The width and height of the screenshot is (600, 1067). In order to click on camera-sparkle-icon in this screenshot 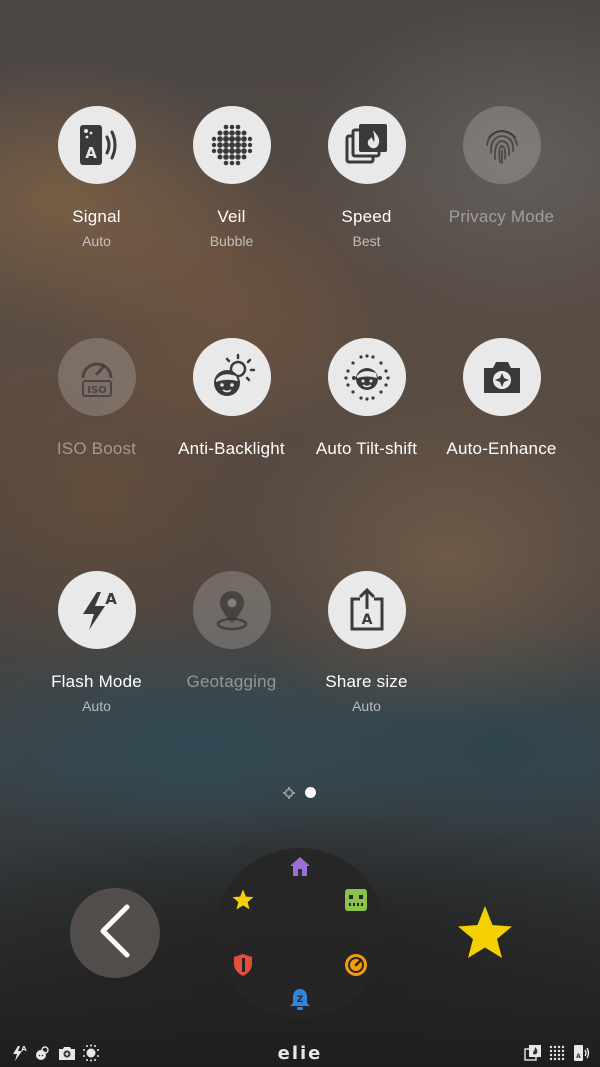, I will do `click(502, 377)`.